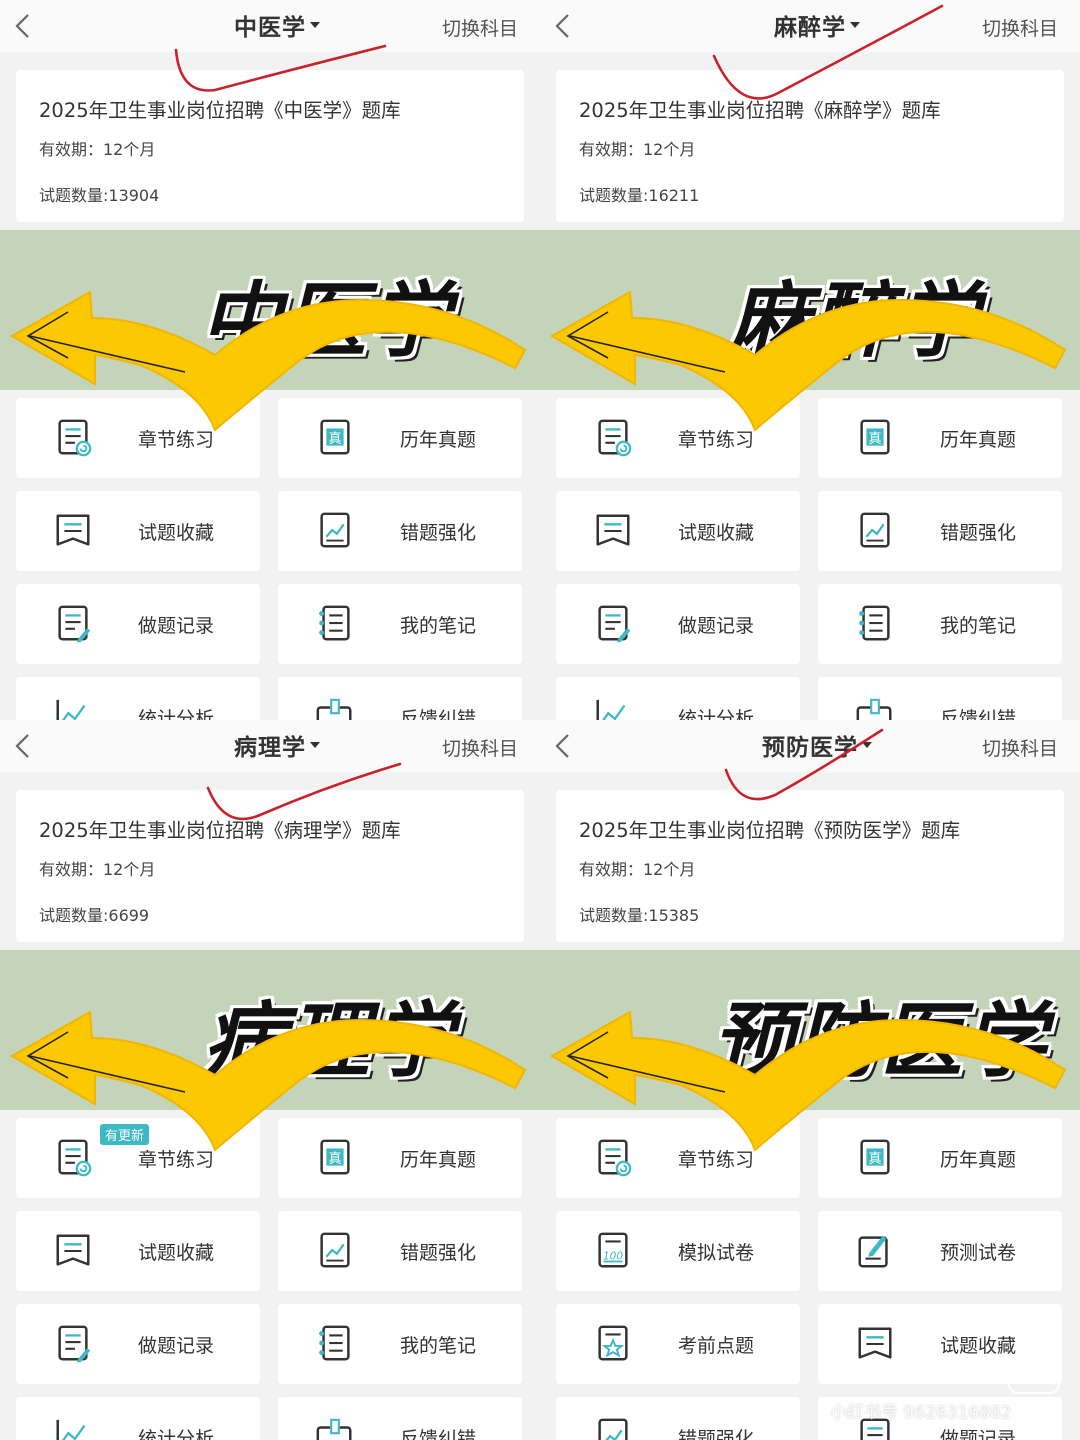  I want to click on feature-tile: 预测试卷, so click(940, 1251).